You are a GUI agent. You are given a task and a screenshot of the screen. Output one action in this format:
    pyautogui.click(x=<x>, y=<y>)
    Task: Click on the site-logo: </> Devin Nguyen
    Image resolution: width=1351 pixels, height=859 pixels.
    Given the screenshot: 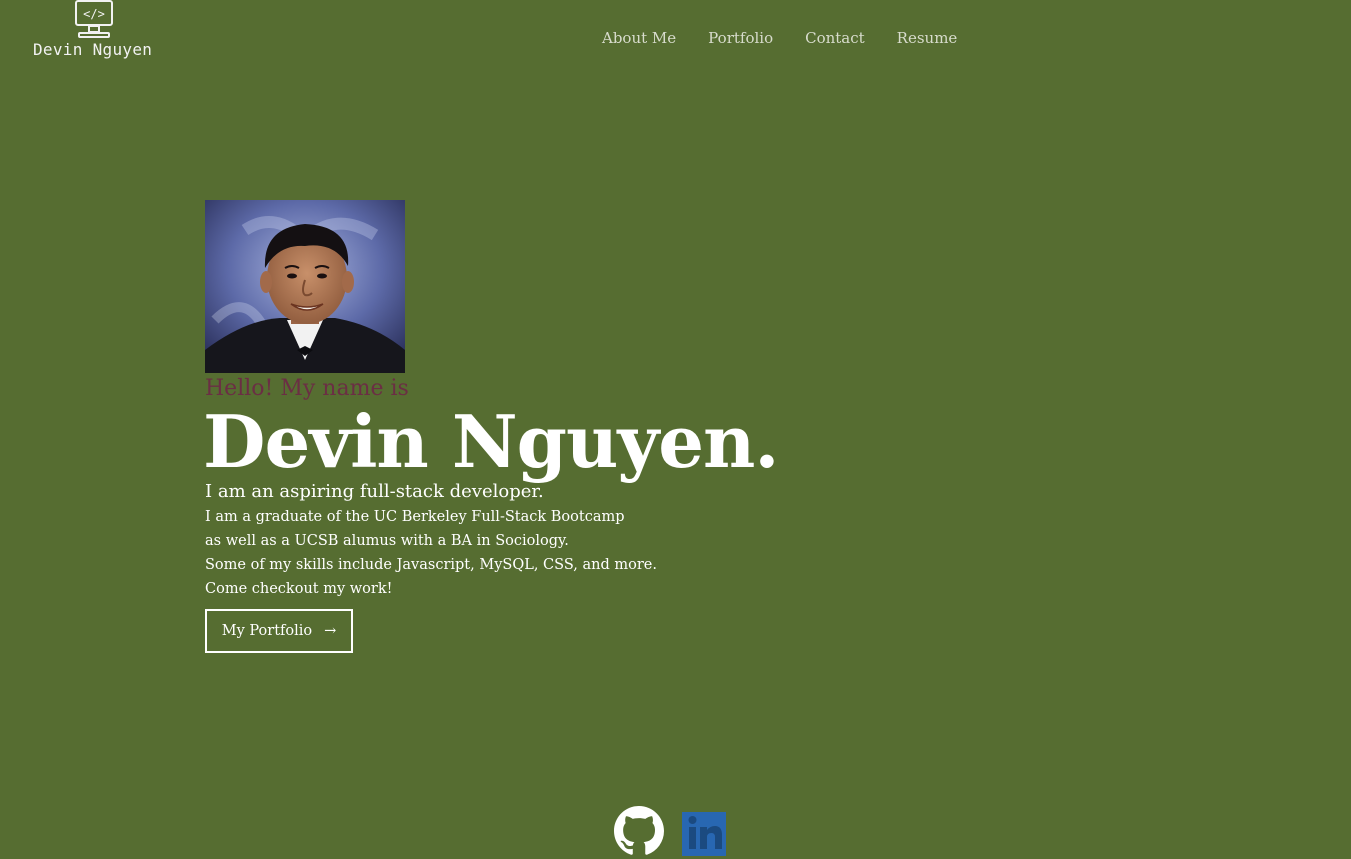 What is the action you would take?
    pyautogui.click(x=95, y=30)
    